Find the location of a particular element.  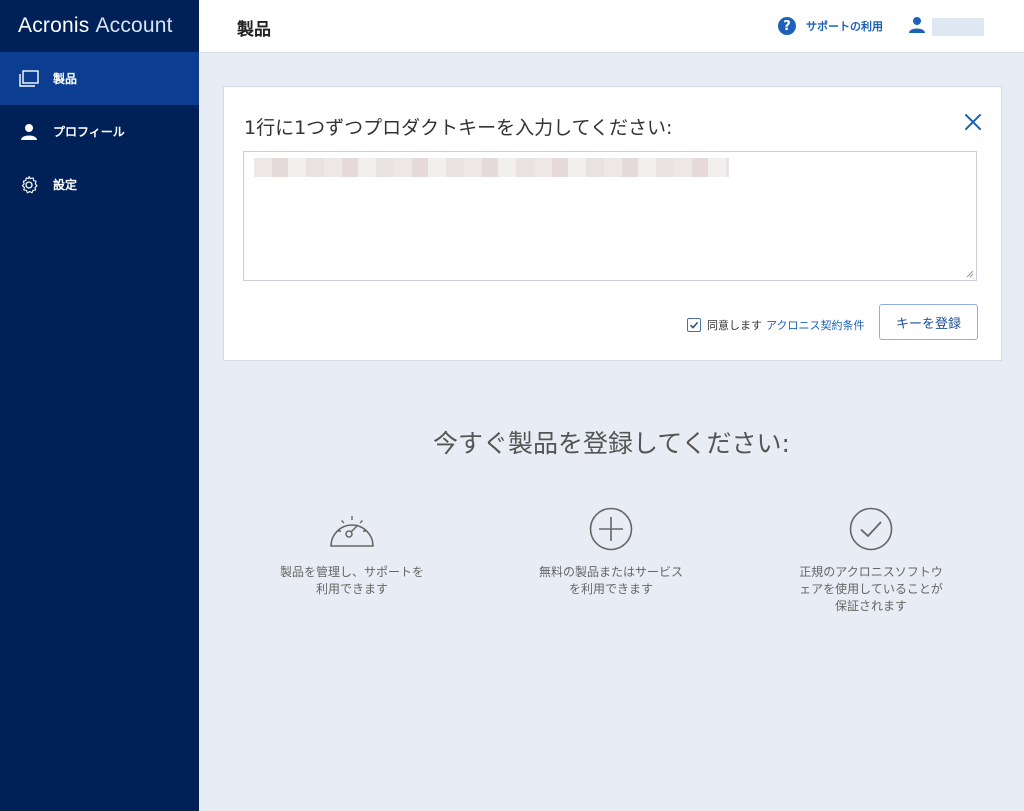

brand-logo: Acronis Account is located at coordinates (99, 26).